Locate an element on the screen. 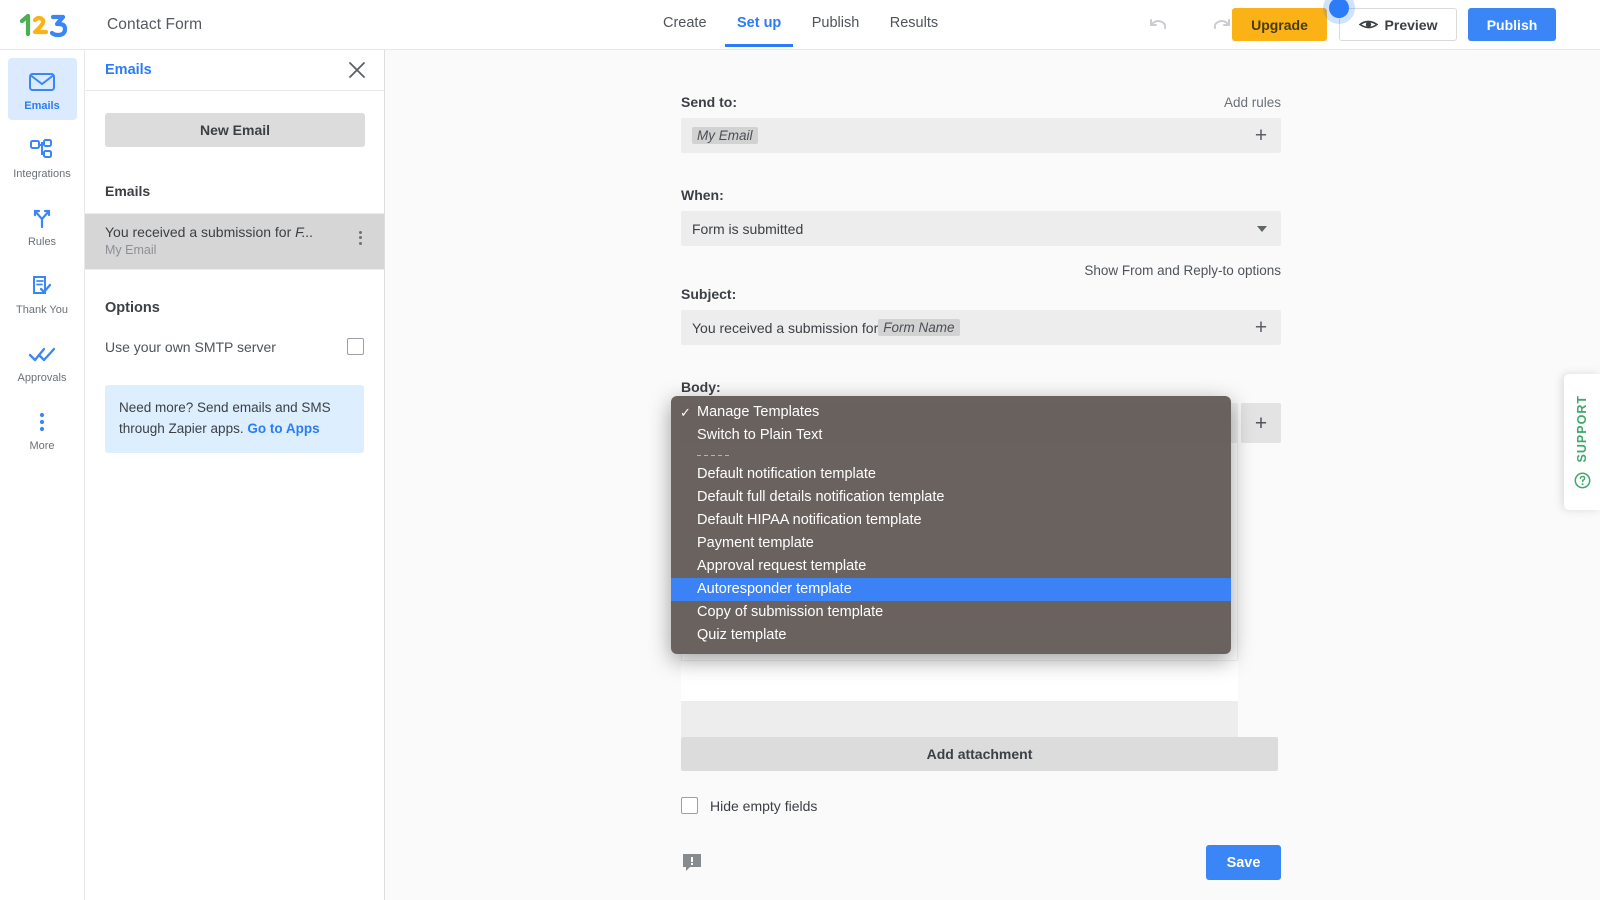  chevron-down-icon is located at coordinates (1262, 228).